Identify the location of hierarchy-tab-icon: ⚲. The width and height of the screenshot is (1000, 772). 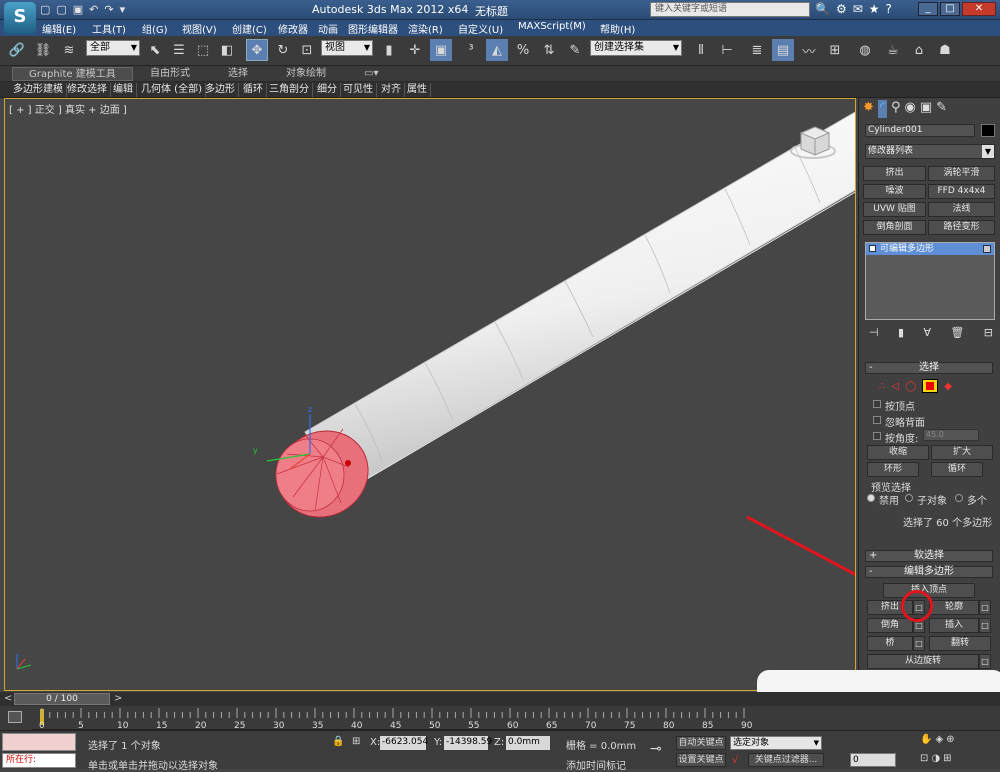
(896, 109).